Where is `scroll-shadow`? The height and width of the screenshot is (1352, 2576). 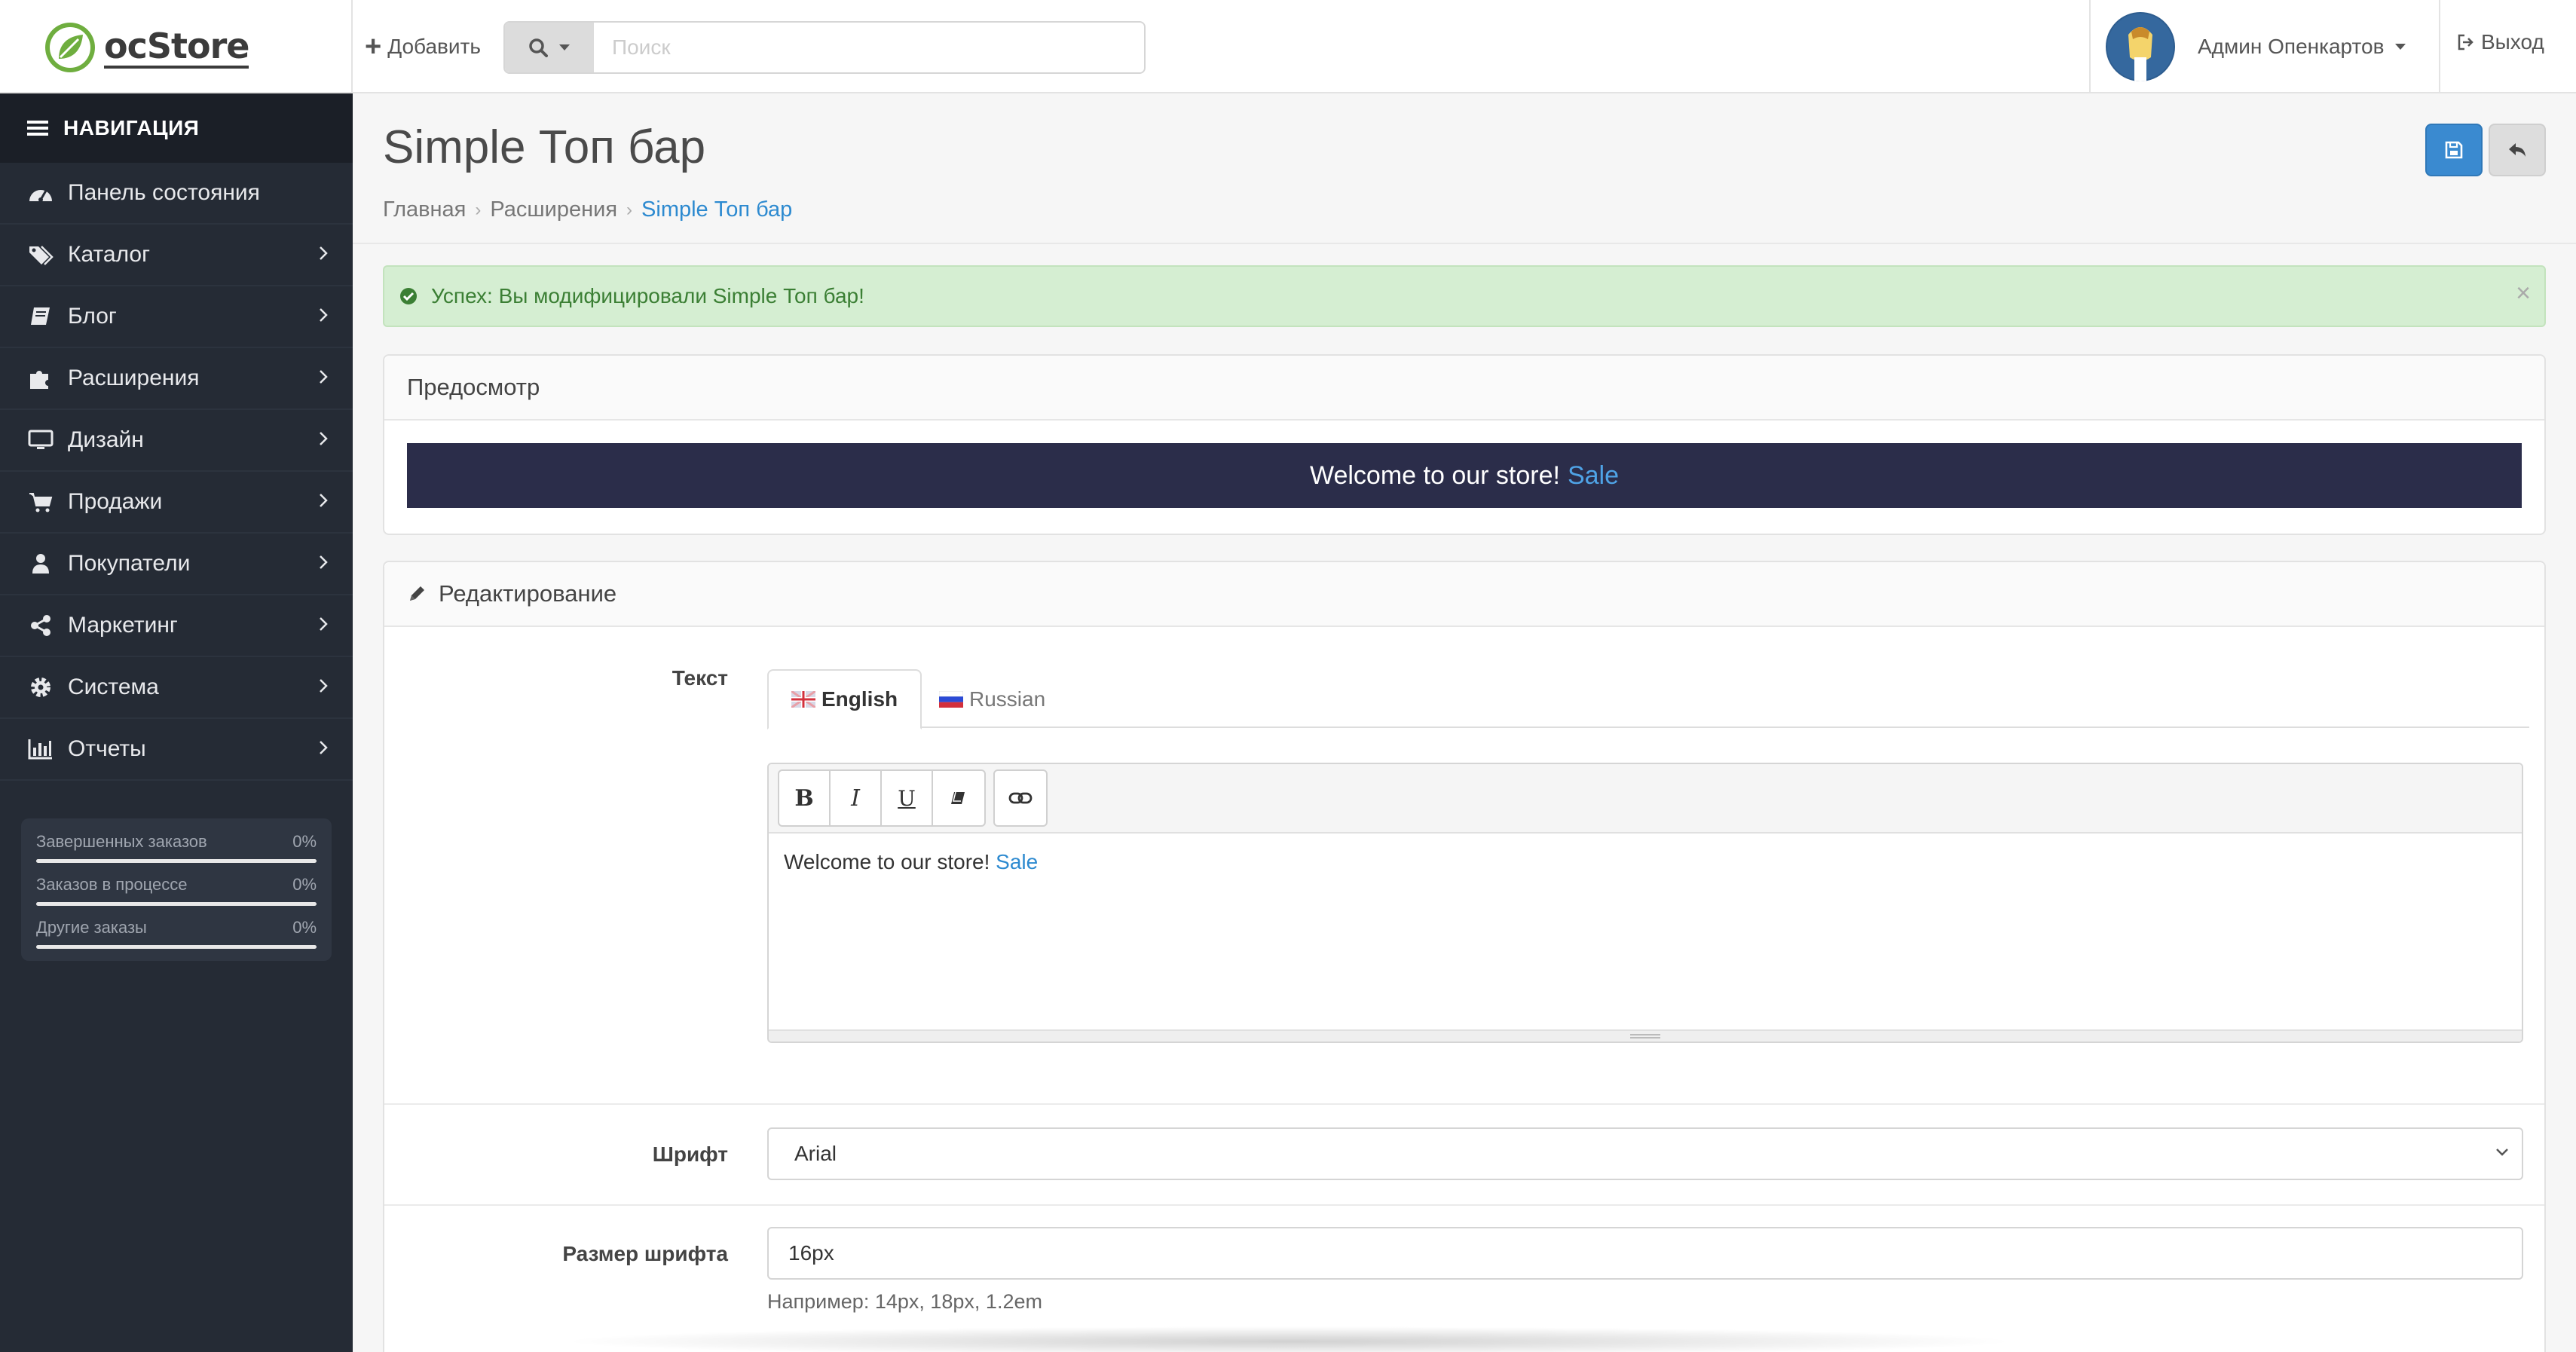
scroll-shadow is located at coordinates (1289, 1339).